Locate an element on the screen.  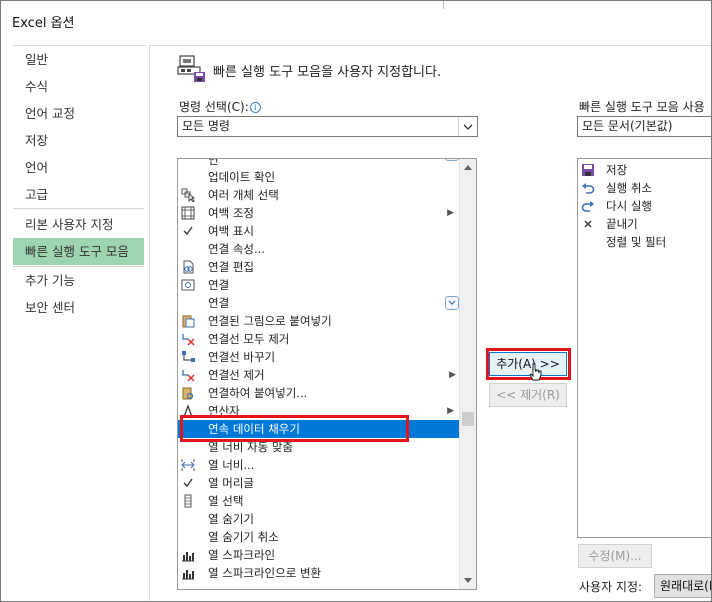
list-item-label: 연결 편집 is located at coordinates (231, 267).